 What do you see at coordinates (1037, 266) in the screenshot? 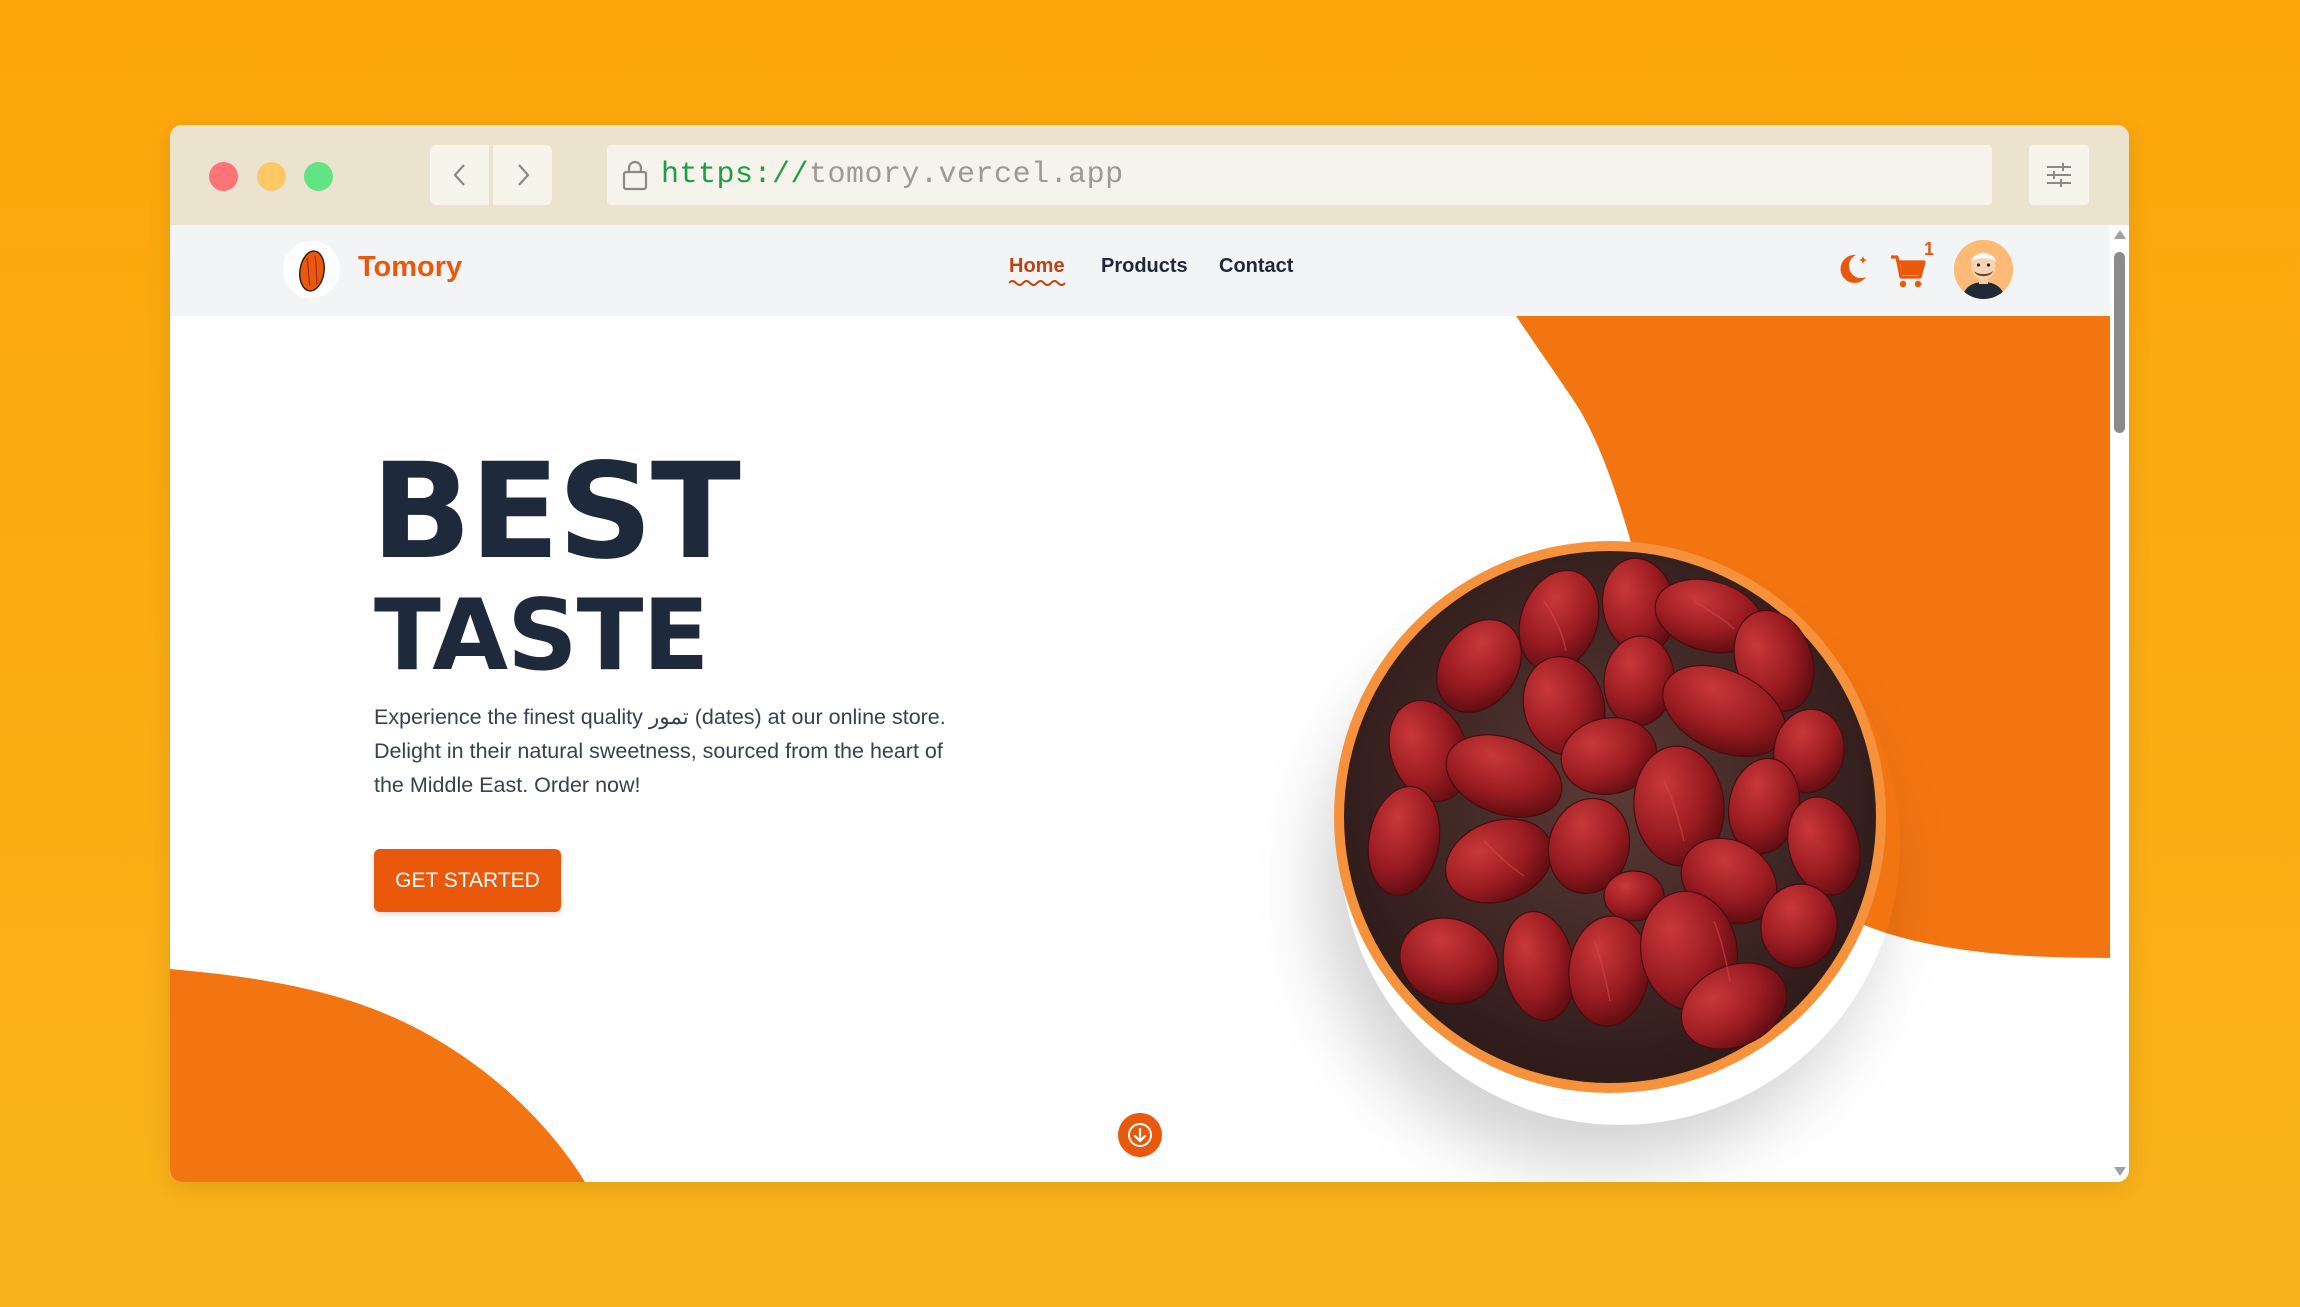
I see `nav-home-label: Home` at bounding box center [1037, 266].